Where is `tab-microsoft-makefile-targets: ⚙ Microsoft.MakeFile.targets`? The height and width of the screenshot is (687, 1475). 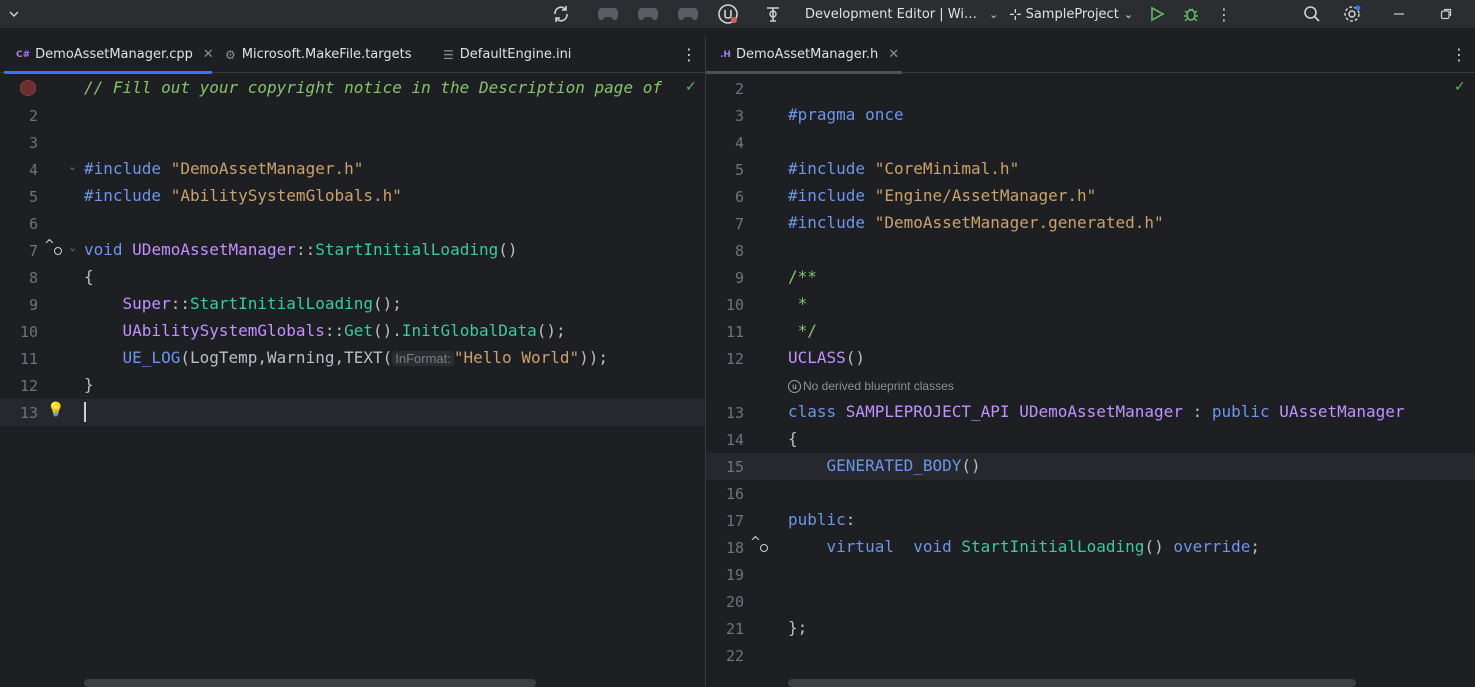
tab-microsoft-makefile-targets: ⚙ Microsoft.MakeFile.targets is located at coordinates (318, 54).